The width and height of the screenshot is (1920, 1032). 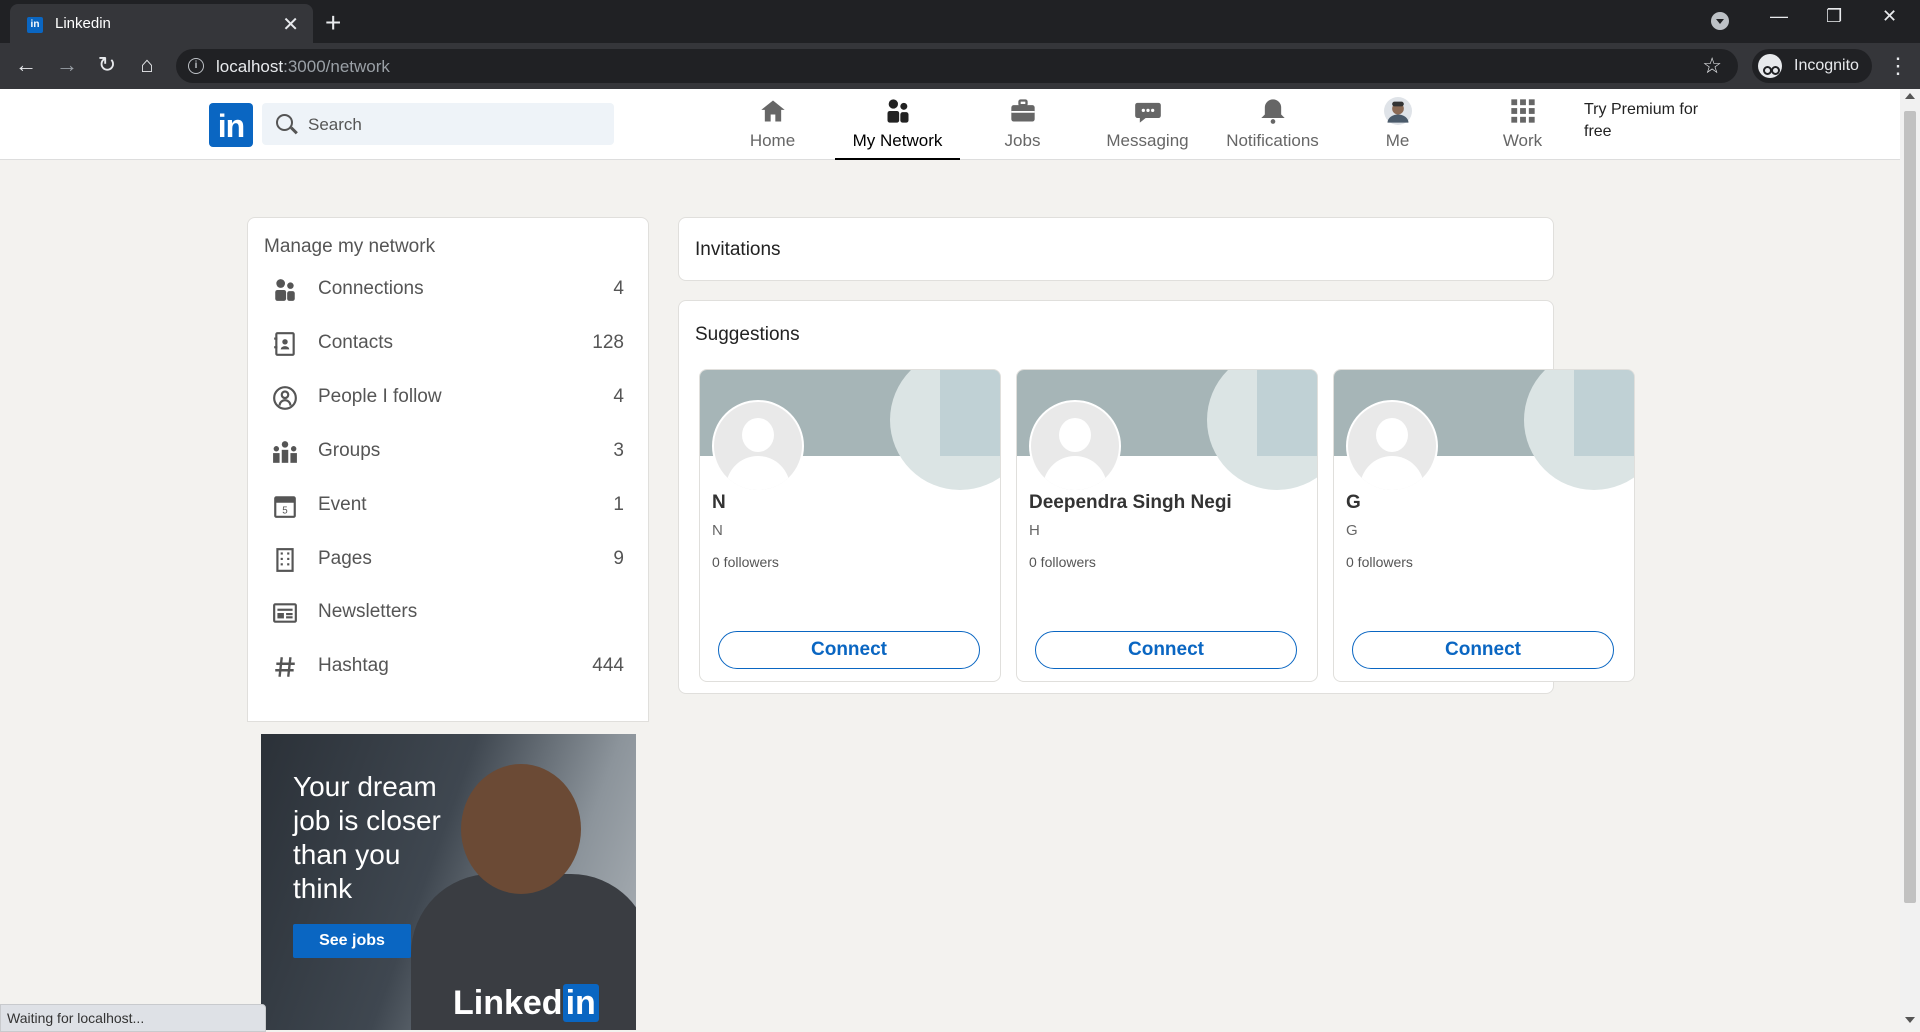 I want to click on incognito-icon, so click(x=1770, y=66).